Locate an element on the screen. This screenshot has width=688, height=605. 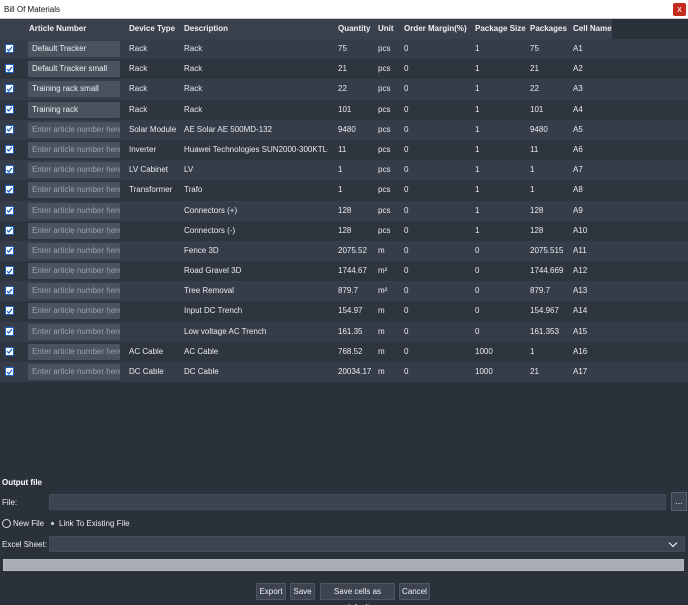
packages-cell: 128 is located at coordinates (550, 231).